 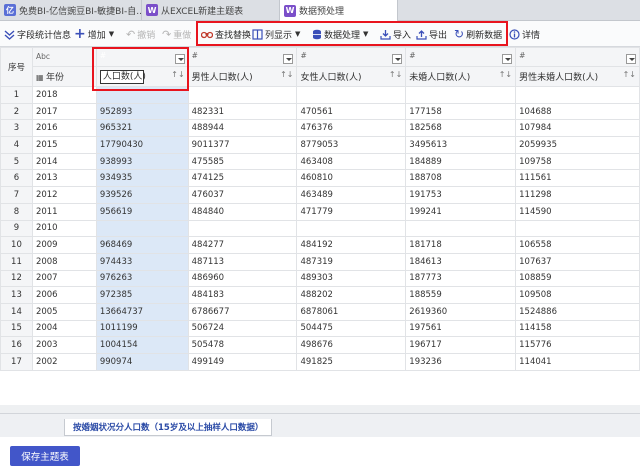 I want to click on table-cell: 104688, so click(x=577, y=111).